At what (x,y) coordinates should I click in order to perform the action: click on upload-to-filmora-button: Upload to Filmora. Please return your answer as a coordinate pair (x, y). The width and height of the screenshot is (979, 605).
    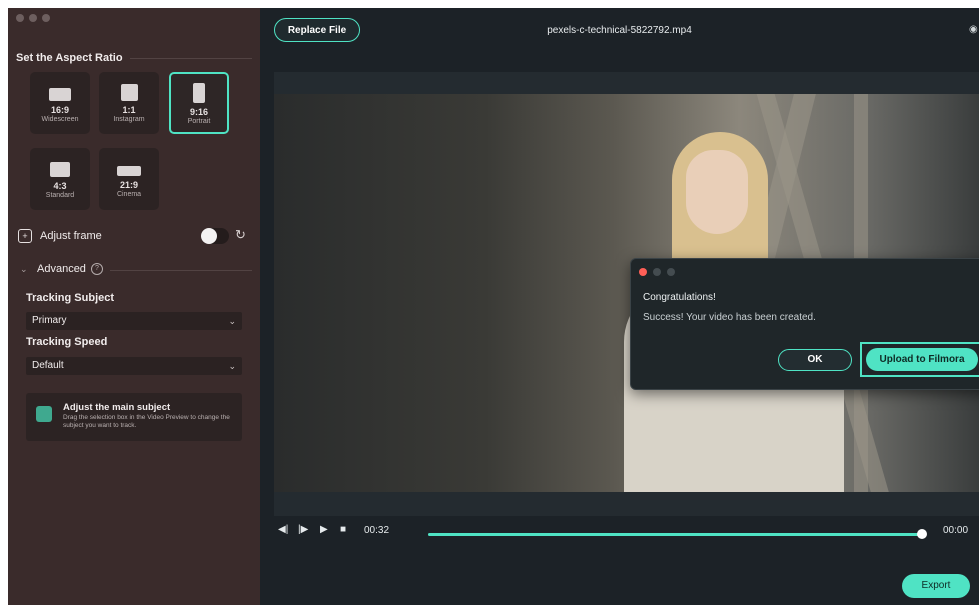
    Looking at the image, I should click on (922, 359).